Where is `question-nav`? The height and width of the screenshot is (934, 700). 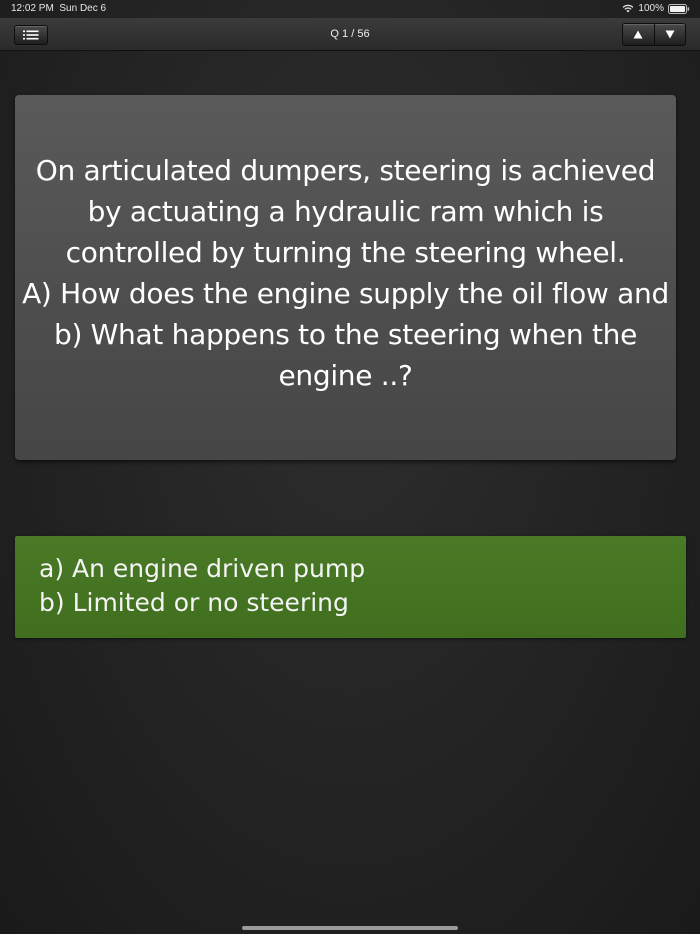 question-nav is located at coordinates (654, 34).